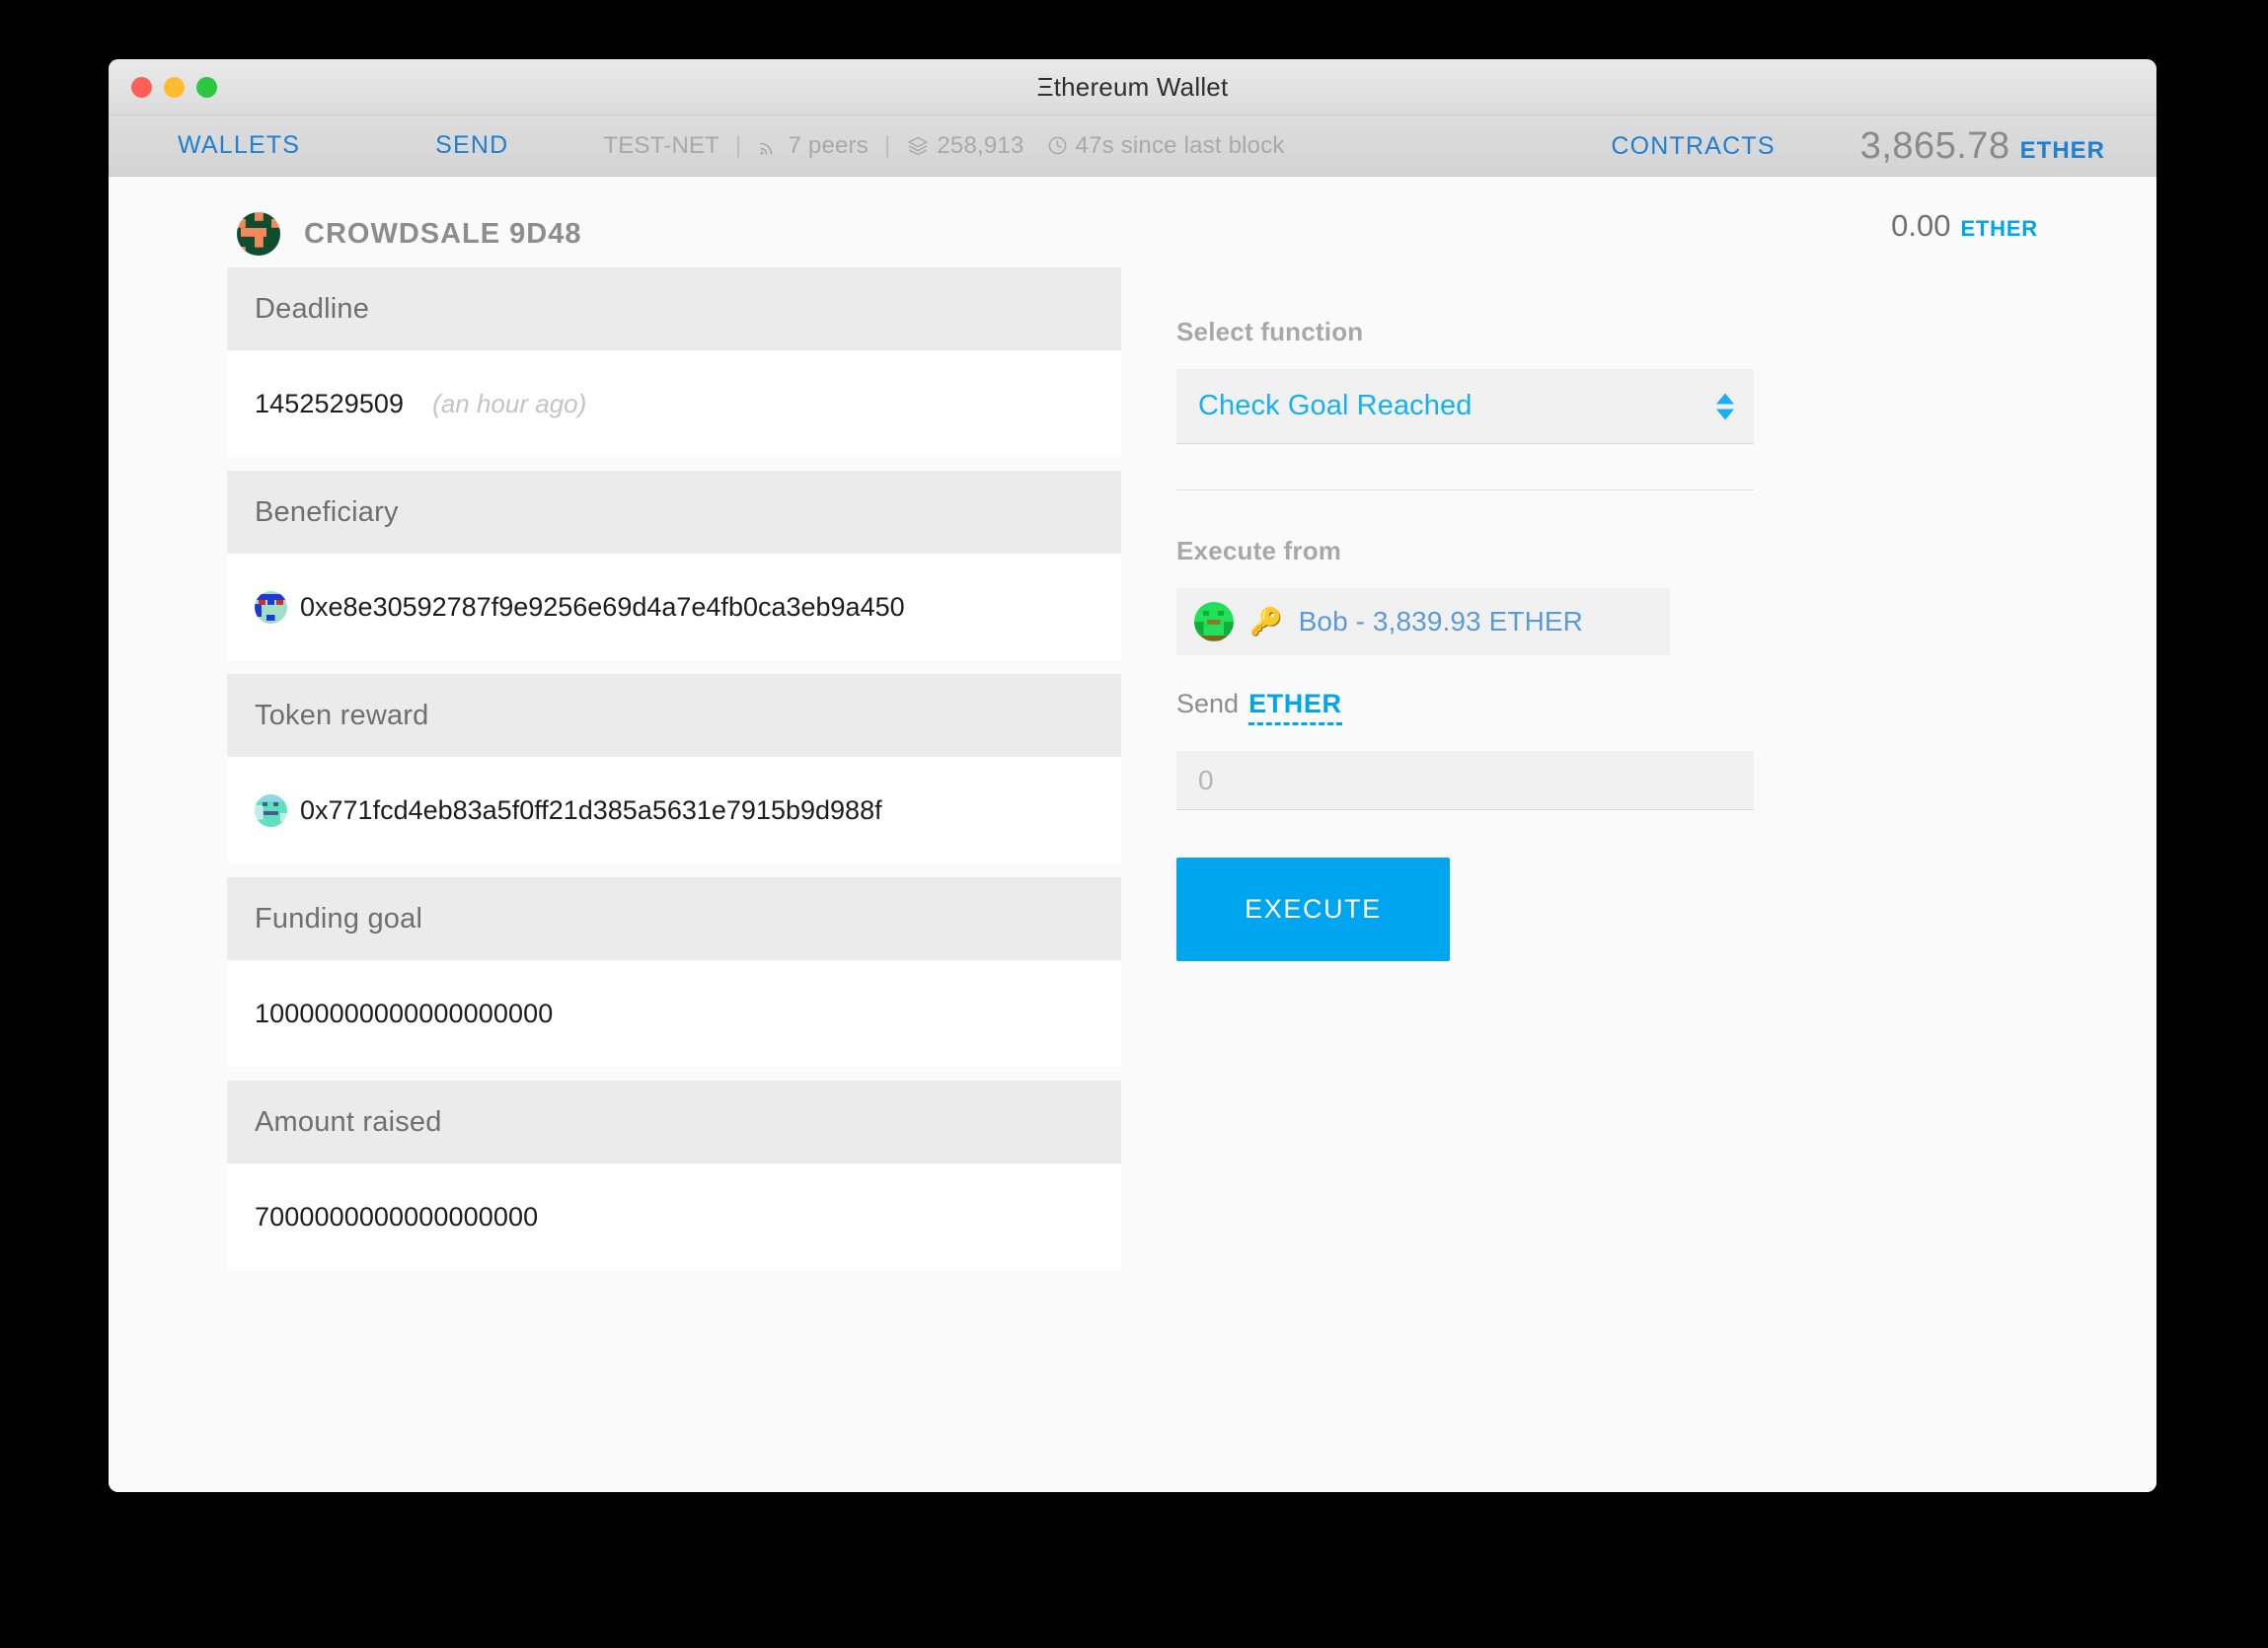 The width and height of the screenshot is (2268, 1648). What do you see at coordinates (1441, 621) in the screenshot?
I see `account-label: Bob - 3,839.93 ETHER` at bounding box center [1441, 621].